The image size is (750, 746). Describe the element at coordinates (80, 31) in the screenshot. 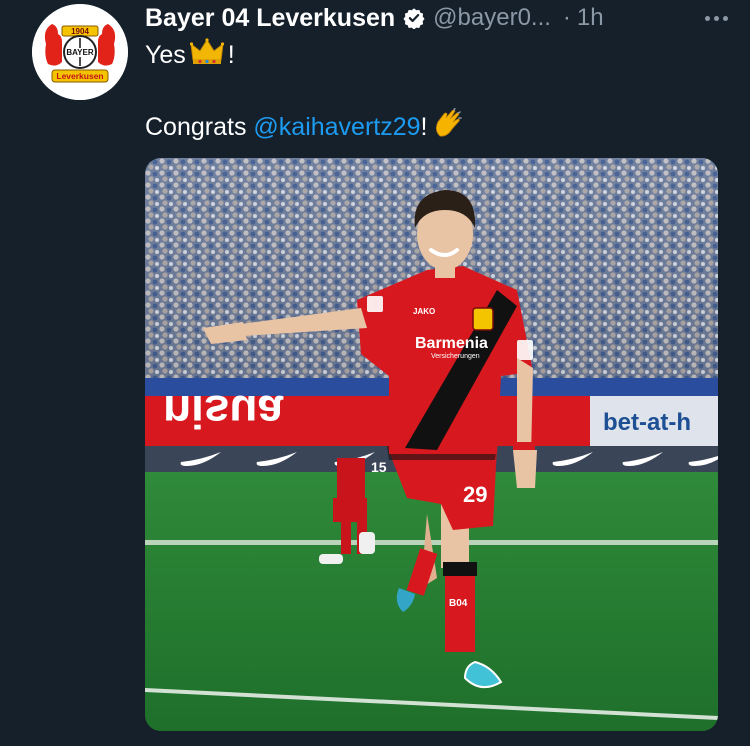

I see `avatar-year: 1904` at that location.